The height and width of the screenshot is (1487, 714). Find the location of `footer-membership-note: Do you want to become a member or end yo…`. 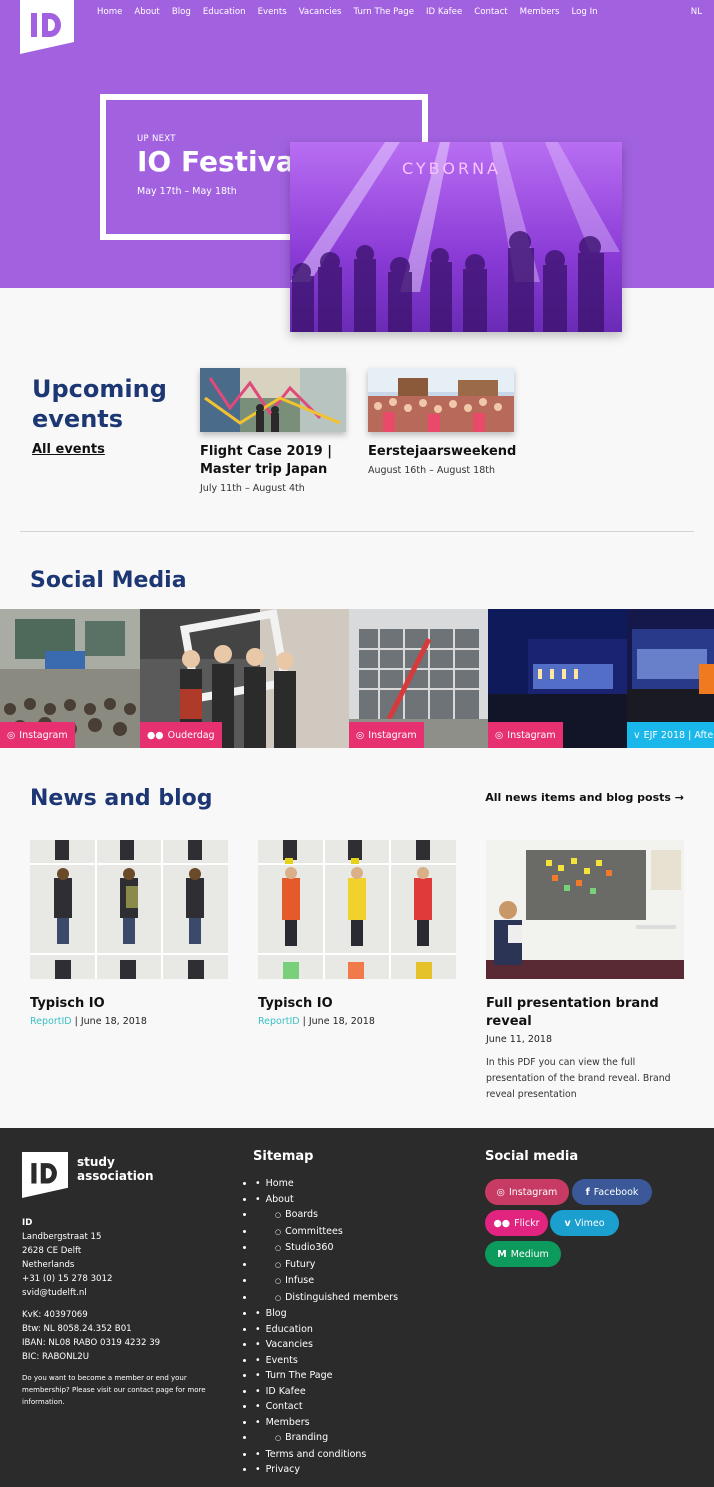

footer-membership-note: Do you want to become a member or end yo… is located at coordinates (114, 1390).